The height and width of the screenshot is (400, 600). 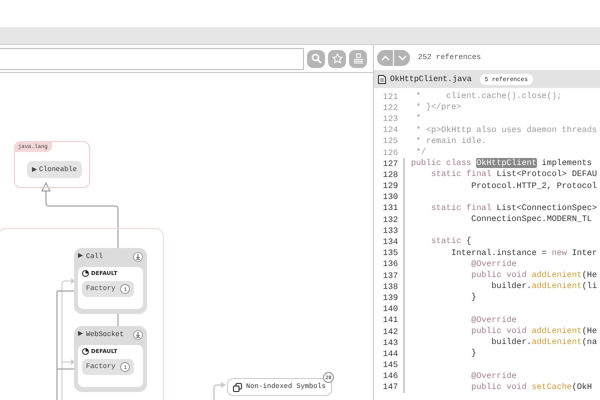 What do you see at coordinates (390, 365) in the screenshot?
I see `line-number: 145` at bounding box center [390, 365].